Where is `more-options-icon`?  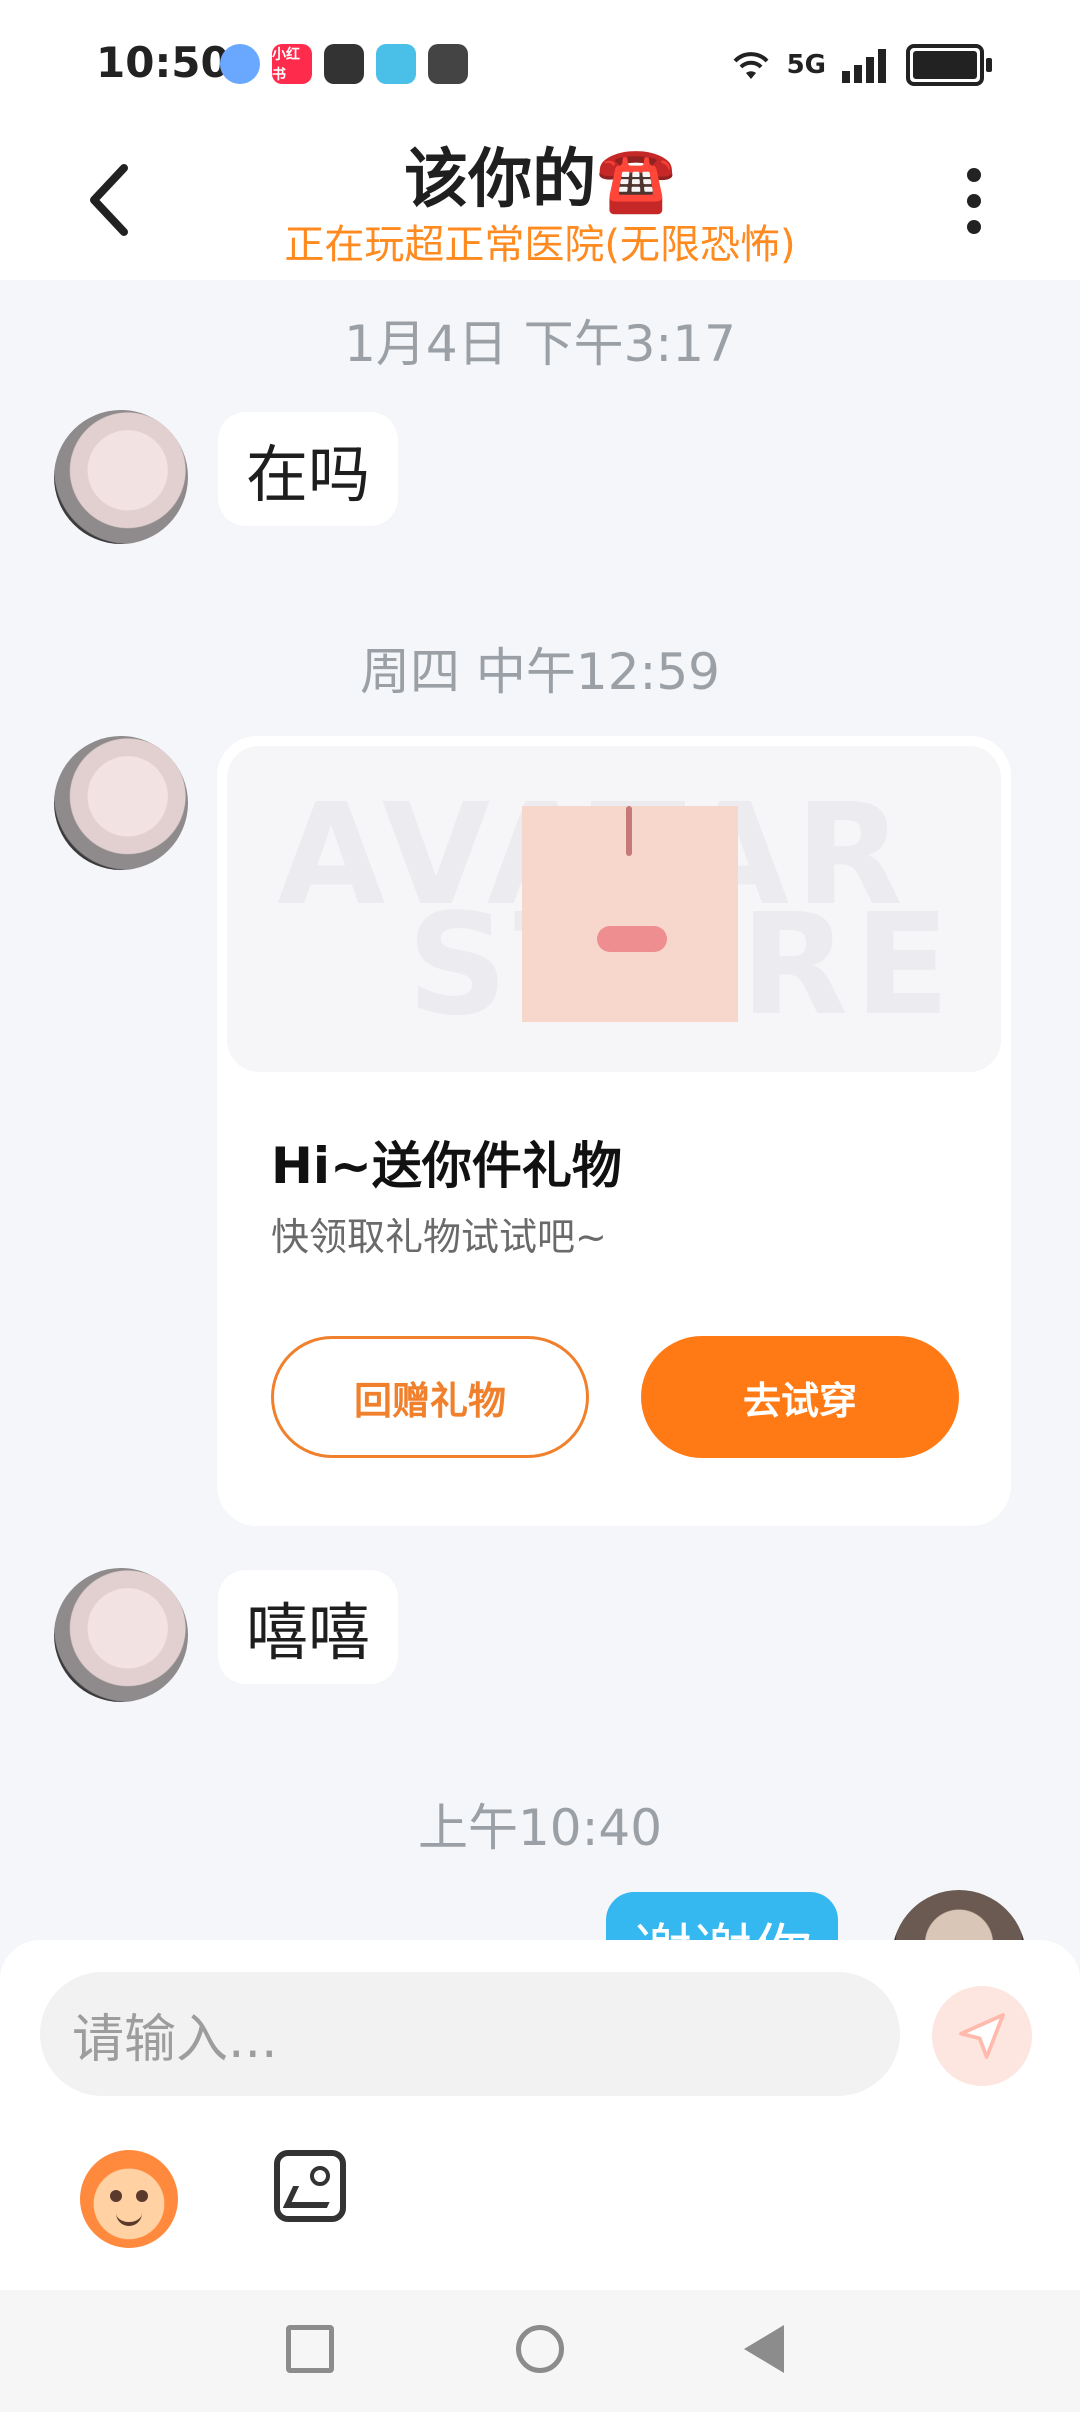
more-options-icon is located at coordinates (974, 208).